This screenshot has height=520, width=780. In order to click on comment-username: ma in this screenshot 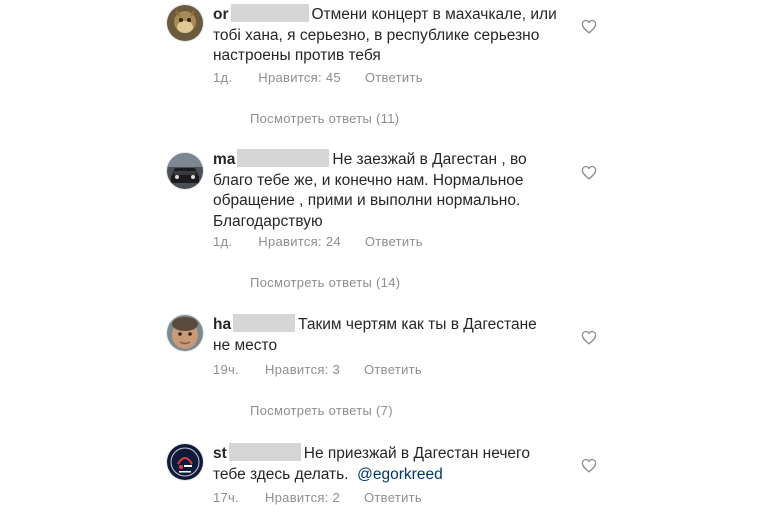, I will do `click(224, 159)`.